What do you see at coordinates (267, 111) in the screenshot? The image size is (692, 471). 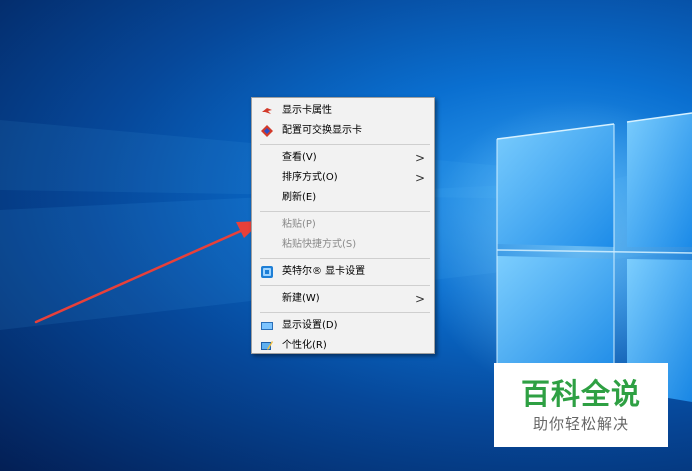 I see `graphics-properties-icon` at bounding box center [267, 111].